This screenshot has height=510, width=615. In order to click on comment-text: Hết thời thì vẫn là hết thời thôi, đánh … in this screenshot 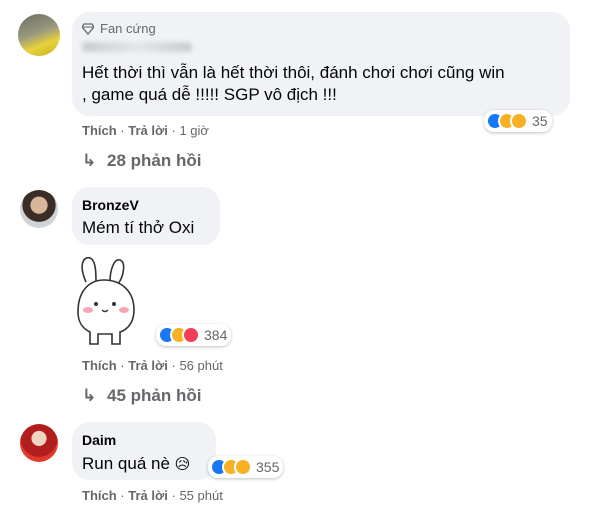, I will do `click(322, 84)`.